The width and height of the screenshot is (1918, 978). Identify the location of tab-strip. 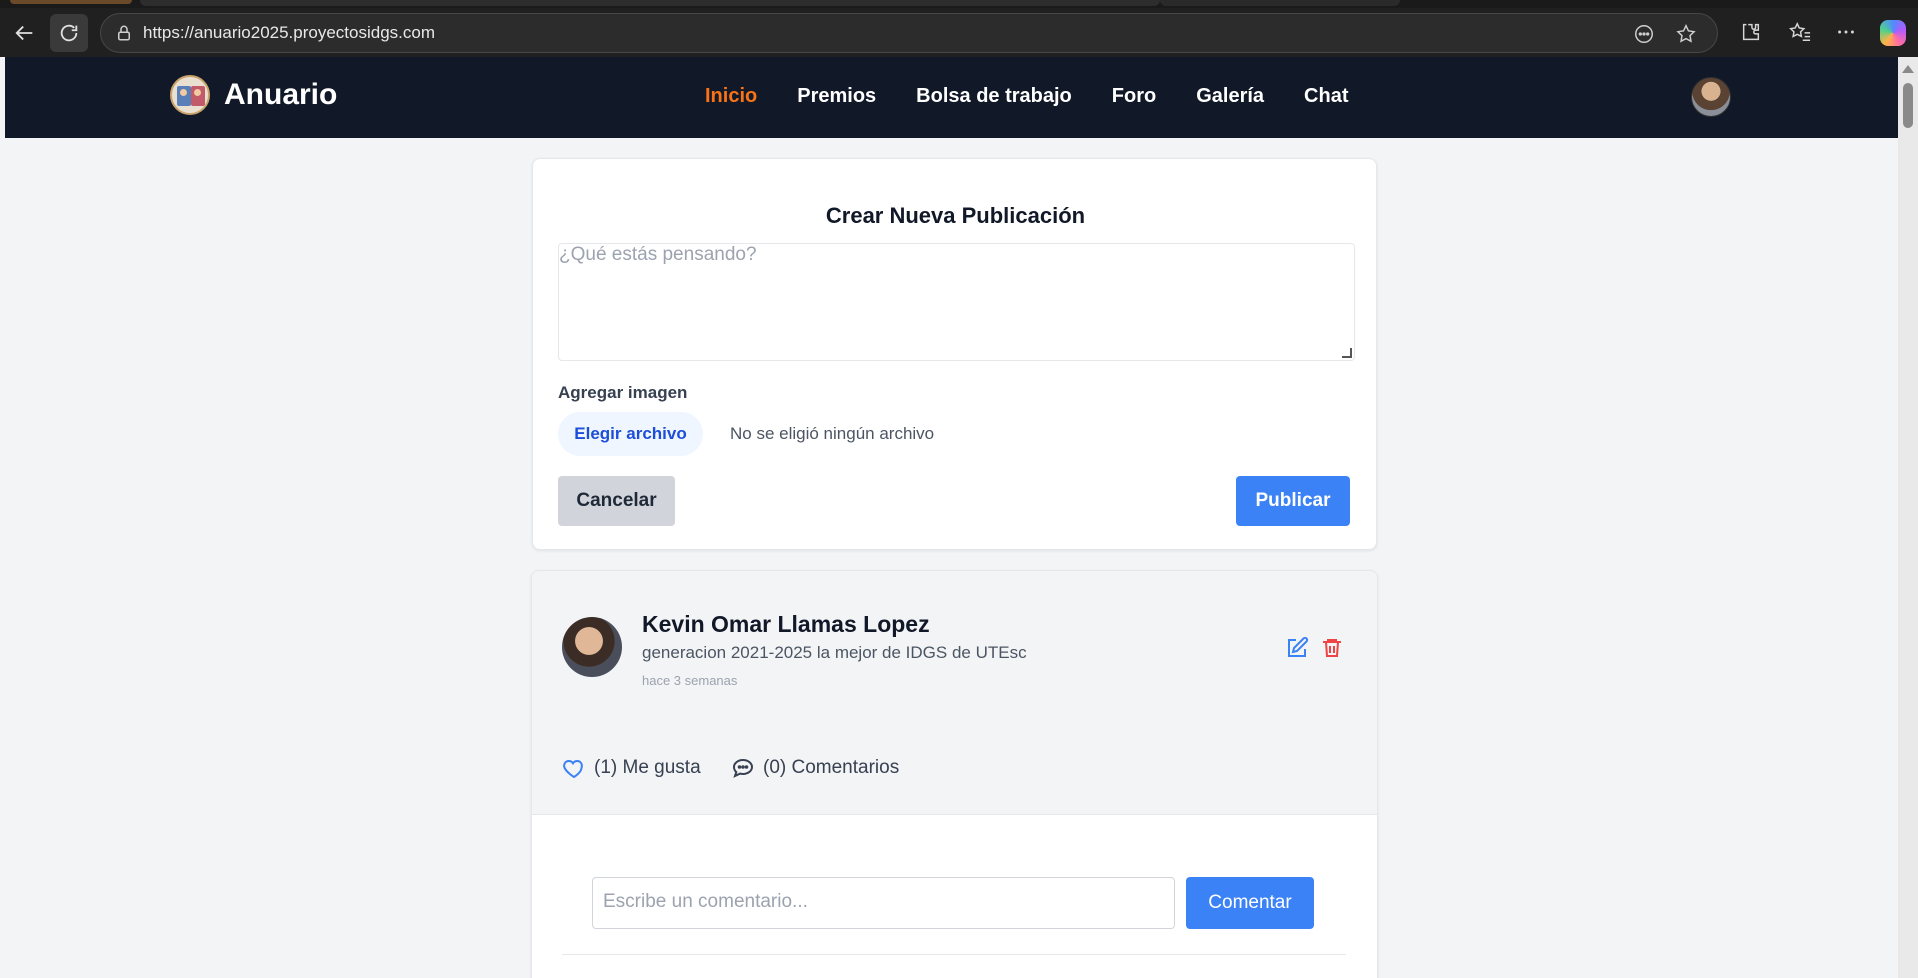
(959, 4).